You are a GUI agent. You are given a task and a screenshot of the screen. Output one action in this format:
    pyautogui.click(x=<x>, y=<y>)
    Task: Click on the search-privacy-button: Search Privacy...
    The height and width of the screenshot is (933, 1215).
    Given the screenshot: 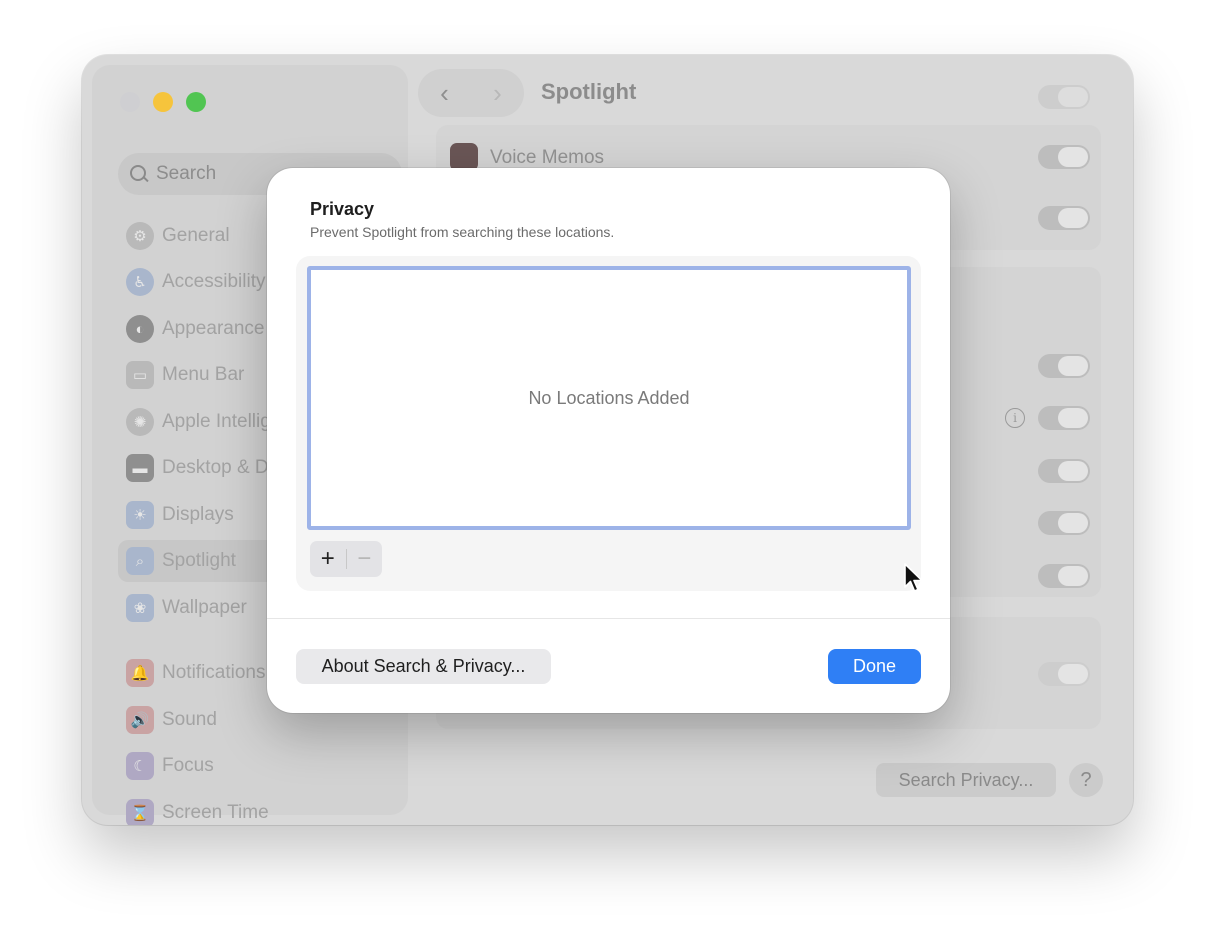 What is the action you would take?
    pyautogui.click(x=966, y=780)
    